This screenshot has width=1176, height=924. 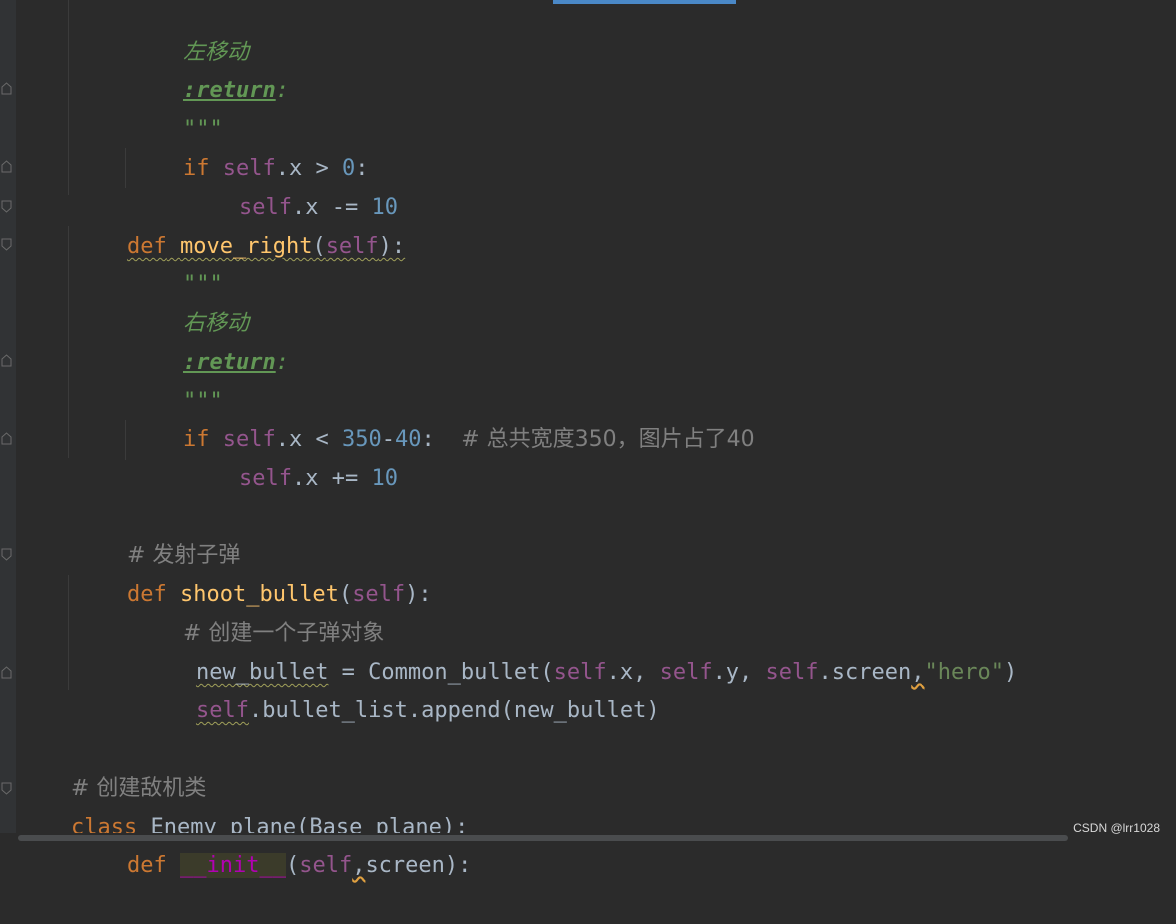 I want to click on code-line: if self.x > 0:, so click(x=249, y=145).